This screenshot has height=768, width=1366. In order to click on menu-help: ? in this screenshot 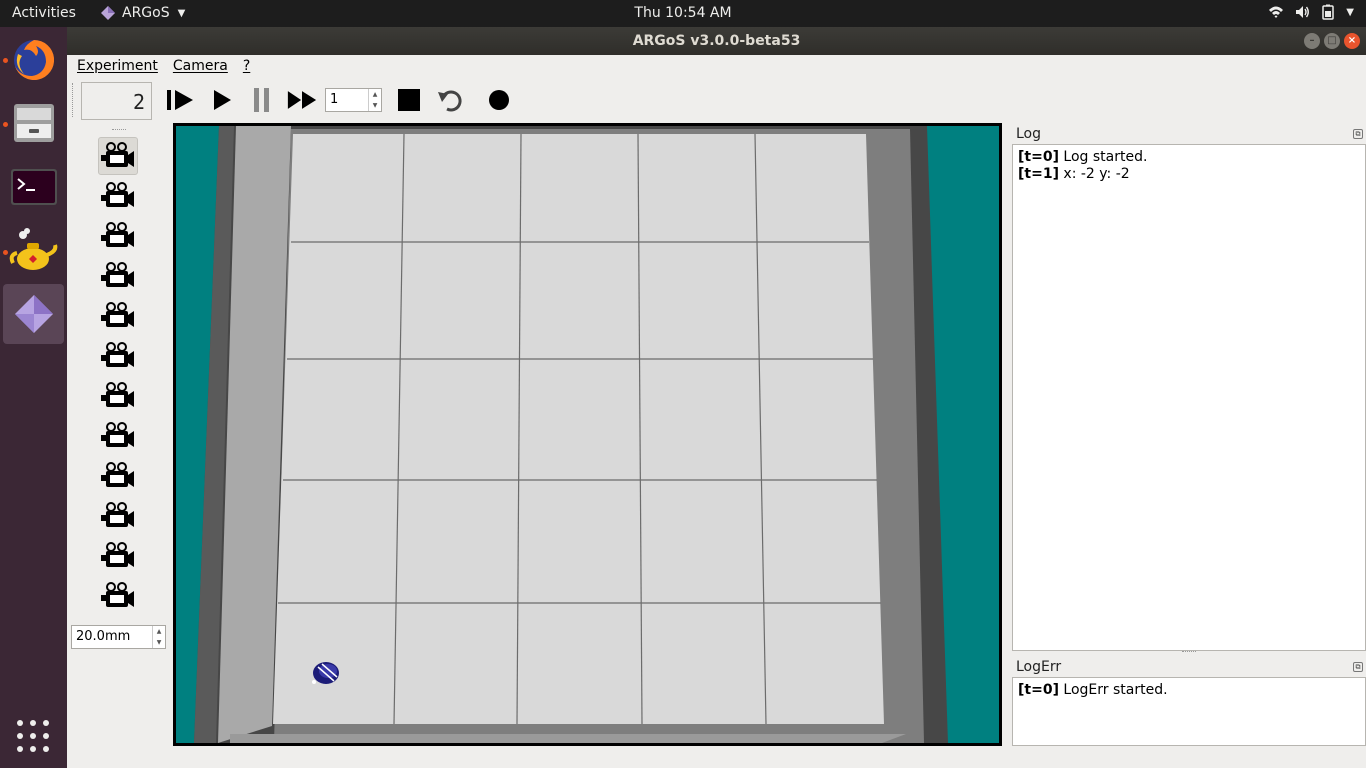, I will do `click(246, 66)`.